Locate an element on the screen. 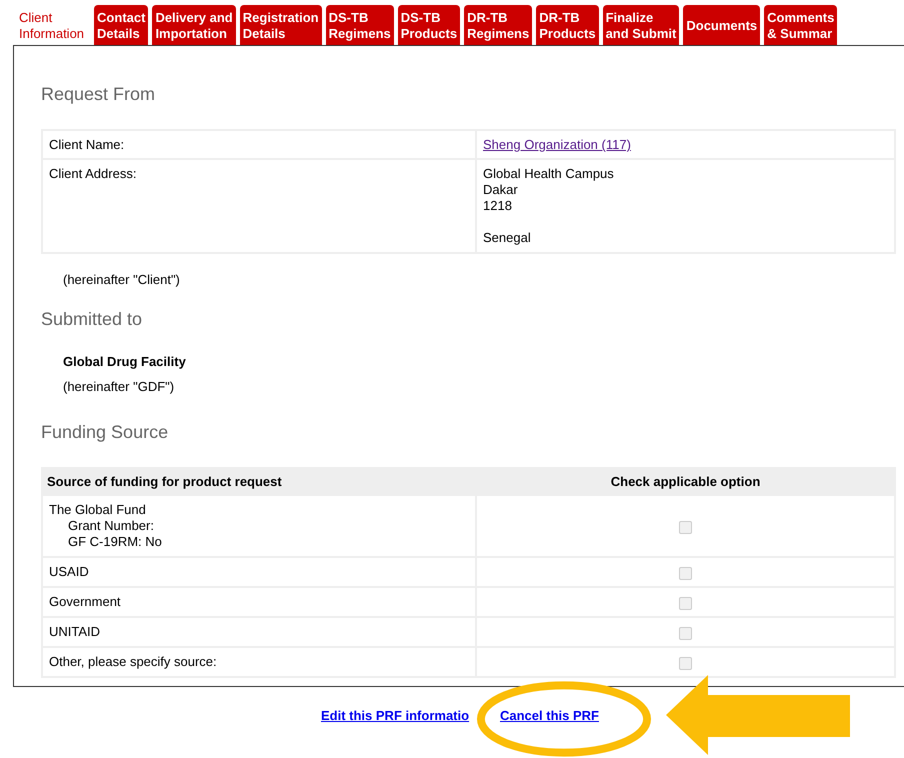 The image size is (904, 758). funding-detail: GF C-19RM: No is located at coordinates (115, 542).